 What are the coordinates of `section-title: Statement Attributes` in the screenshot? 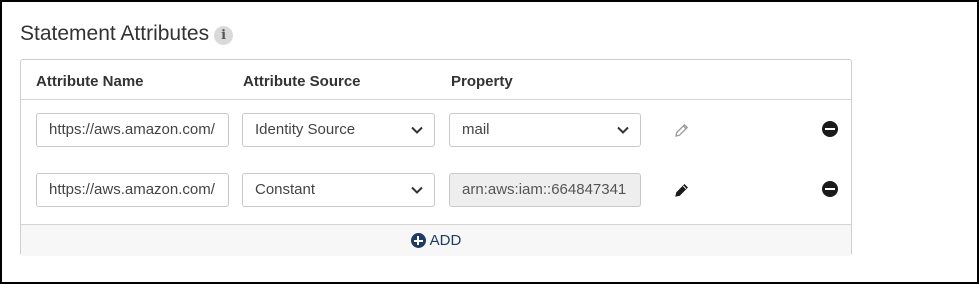 It's located at (115, 33).